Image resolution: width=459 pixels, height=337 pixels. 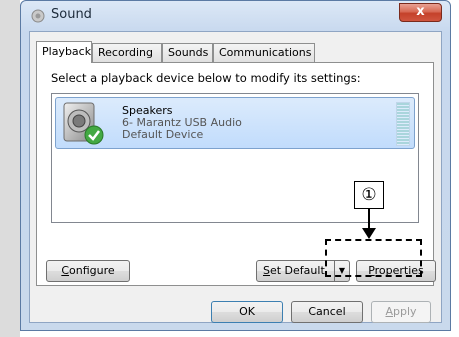 What do you see at coordinates (64, 52) in the screenshot?
I see `tab-playback: Playback` at bounding box center [64, 52].